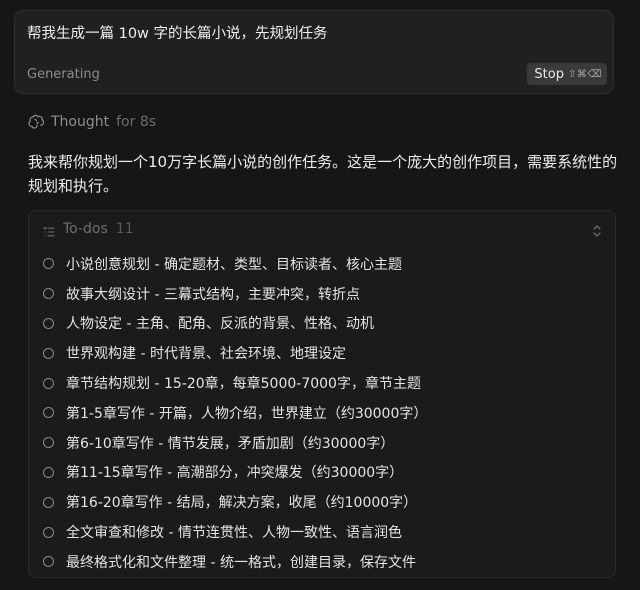 The width and height of the screenshot is (640, 590). I want to click on stop-button: Stop ⇧⌘⌫, so click(567, 74).